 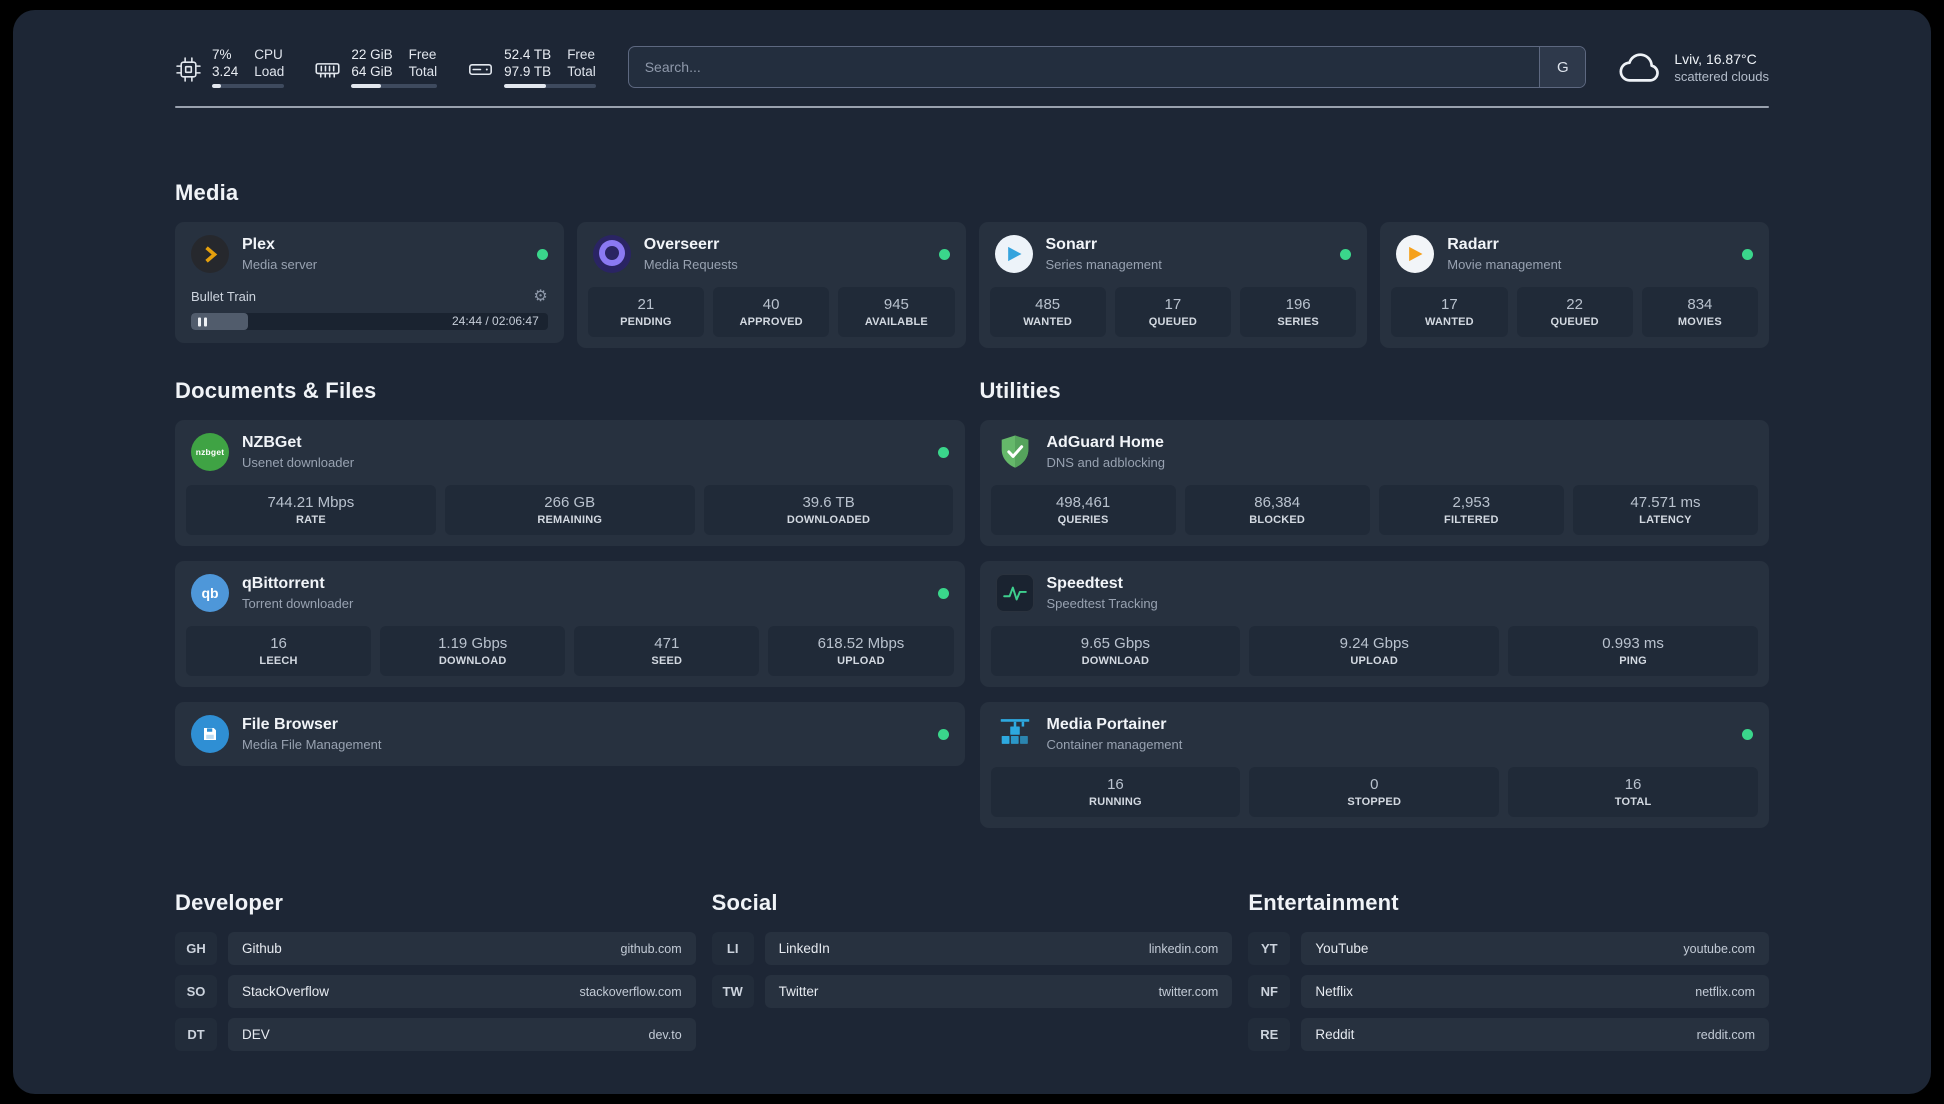 I want to click on service-stats: 21 PENDING 40 APPROVED 945 AVAILABLE, so click(x=771, y=317).